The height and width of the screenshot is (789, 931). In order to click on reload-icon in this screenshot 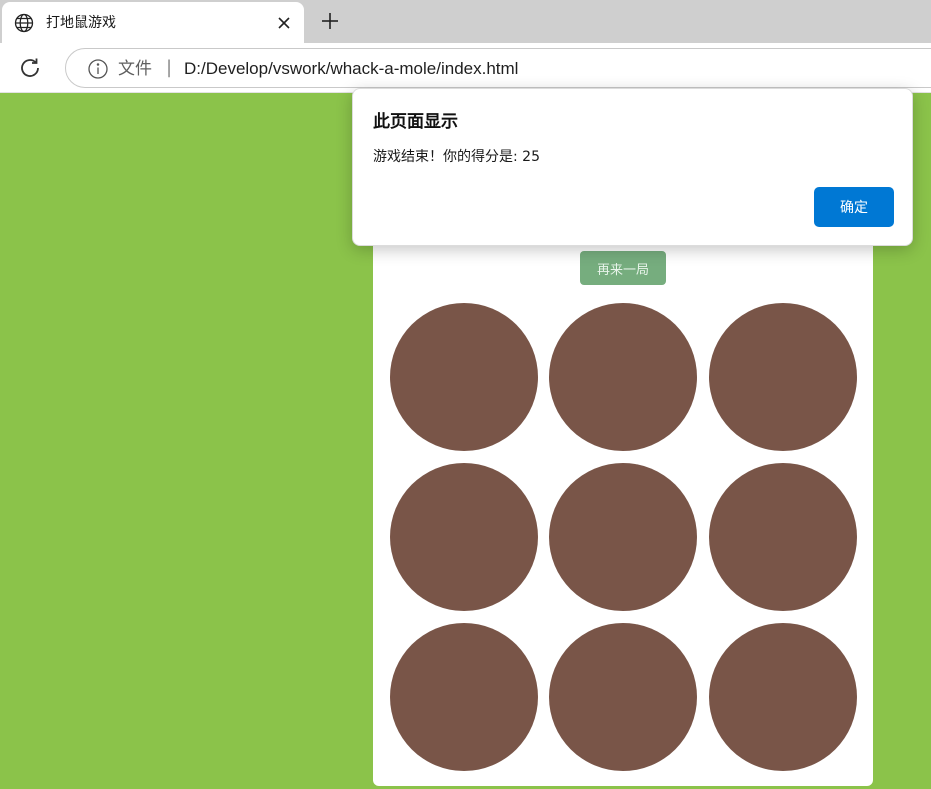, I will do `click(30, 68)`.